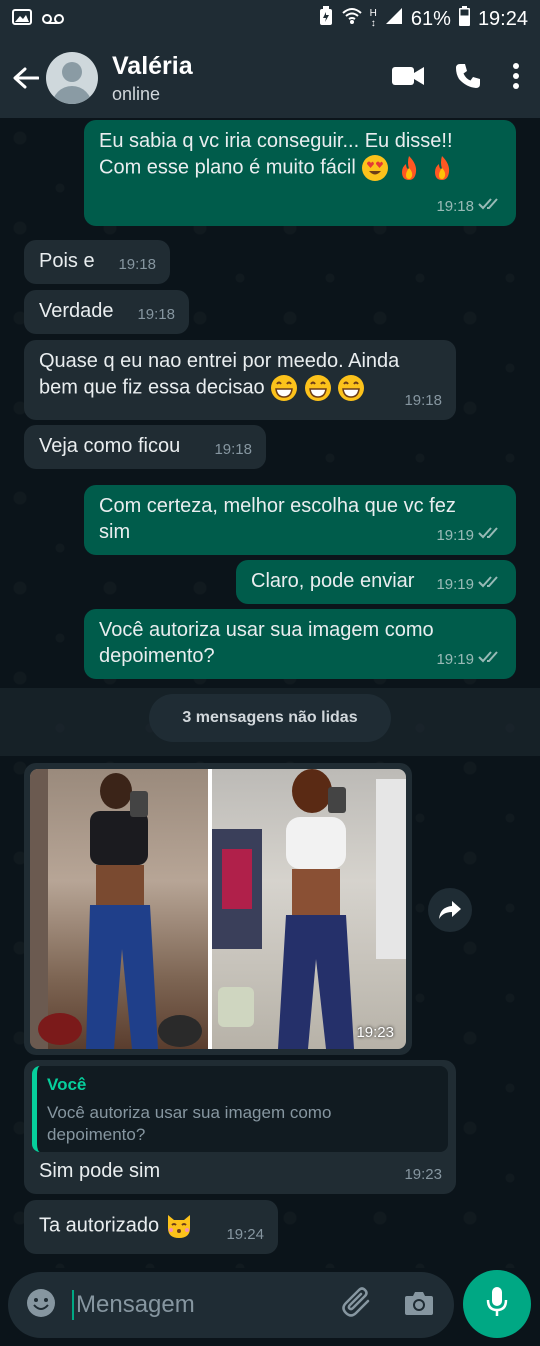 This screenshot has height=1346, width=540. What do you see at coordinates (73, 1305) in the screenshot?
I see `text-cursor` at bounding box center [73, 1305].